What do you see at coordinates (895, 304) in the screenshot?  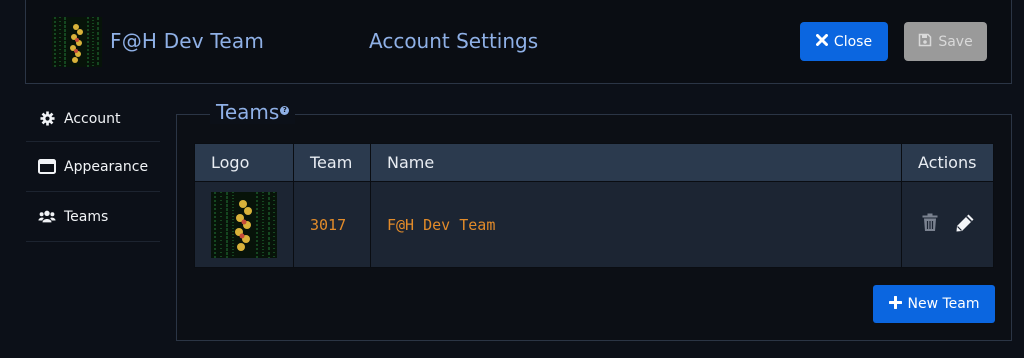 I see `plus-icon` at bounding box center [895, 304].